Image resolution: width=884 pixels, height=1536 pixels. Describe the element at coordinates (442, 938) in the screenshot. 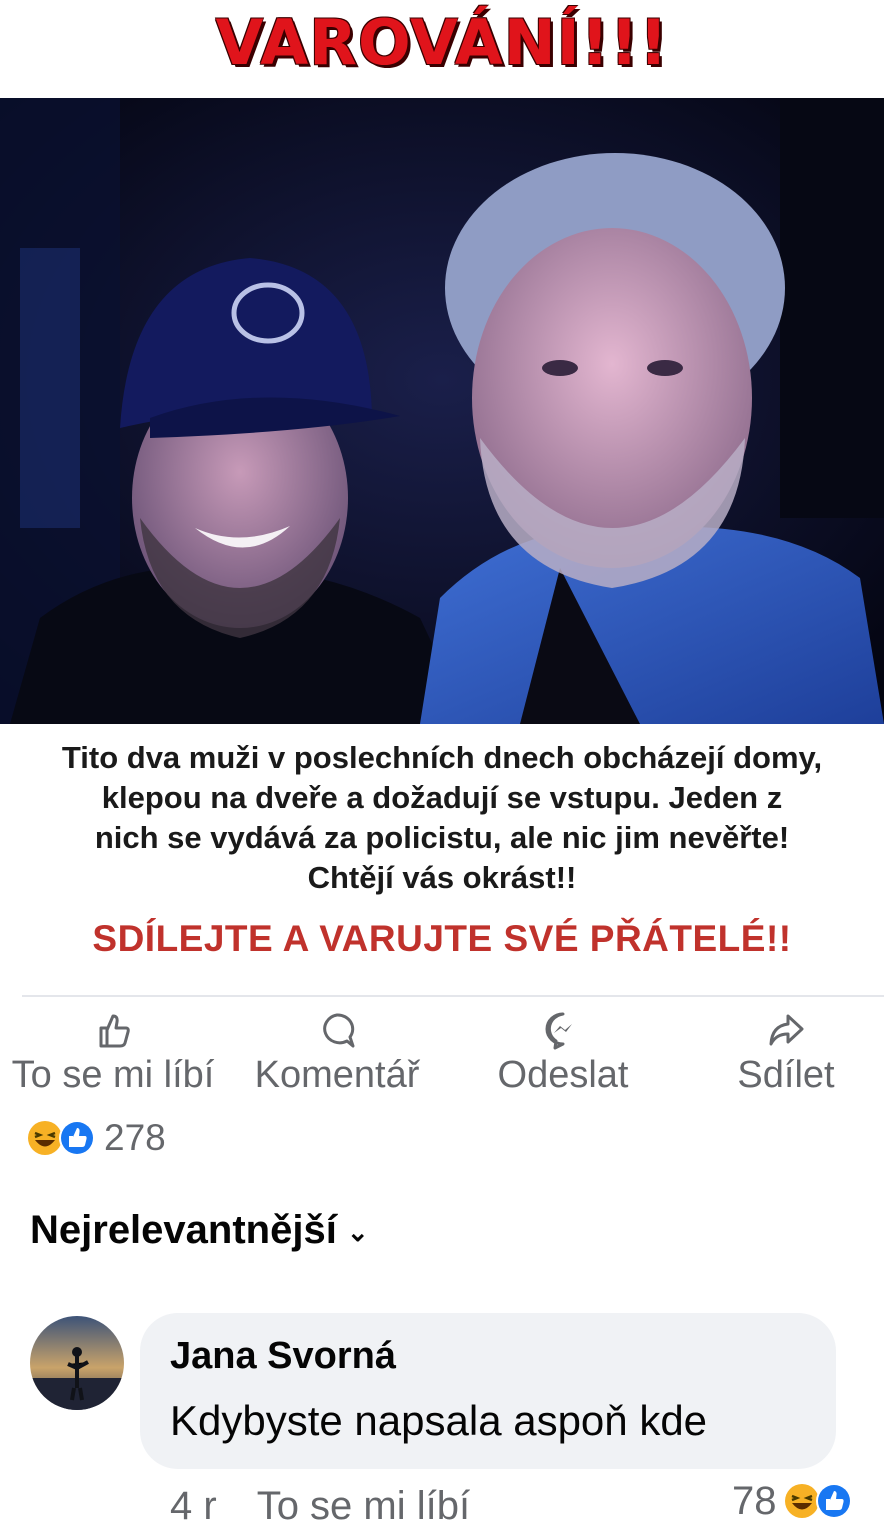

I see `share-call-to-action: SDÍLEJTE A VARUJTE SVÉ PŘÁTELÉ!!` at that location.